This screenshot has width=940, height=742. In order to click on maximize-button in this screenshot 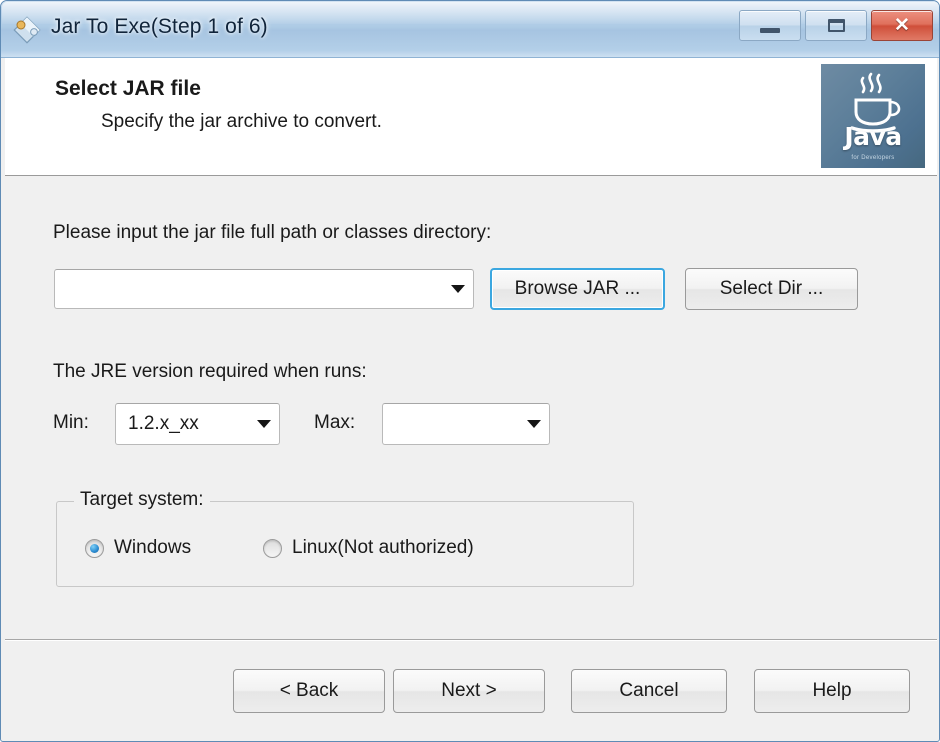, I will do `click(836, 25)`.